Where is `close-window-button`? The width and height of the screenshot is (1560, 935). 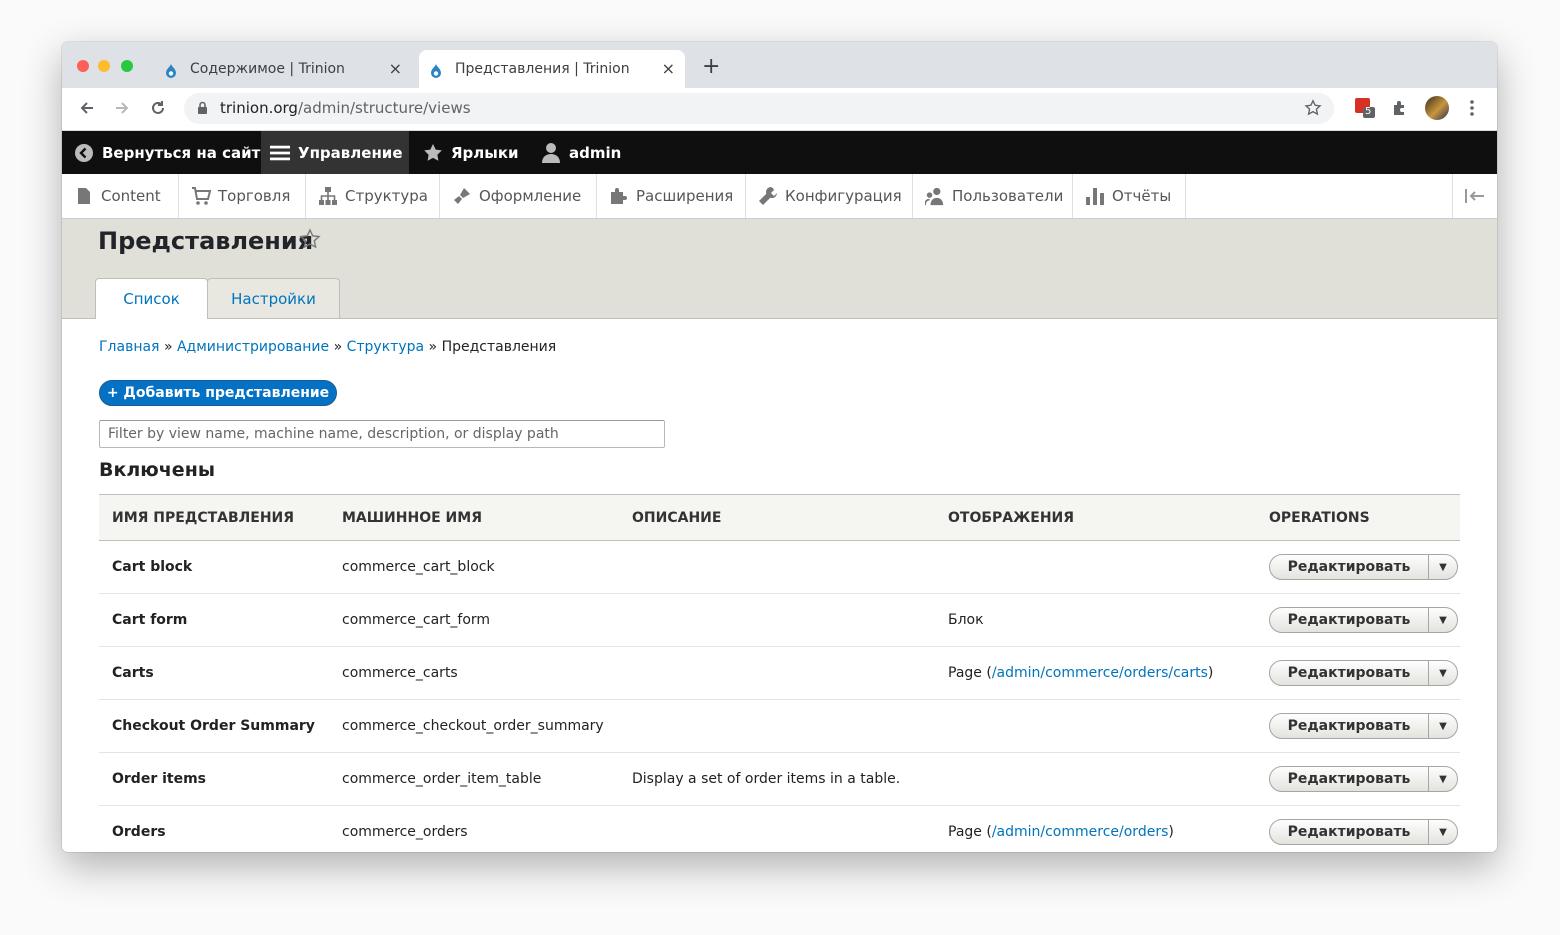
close-window-button is located at coordinates (83, 66).